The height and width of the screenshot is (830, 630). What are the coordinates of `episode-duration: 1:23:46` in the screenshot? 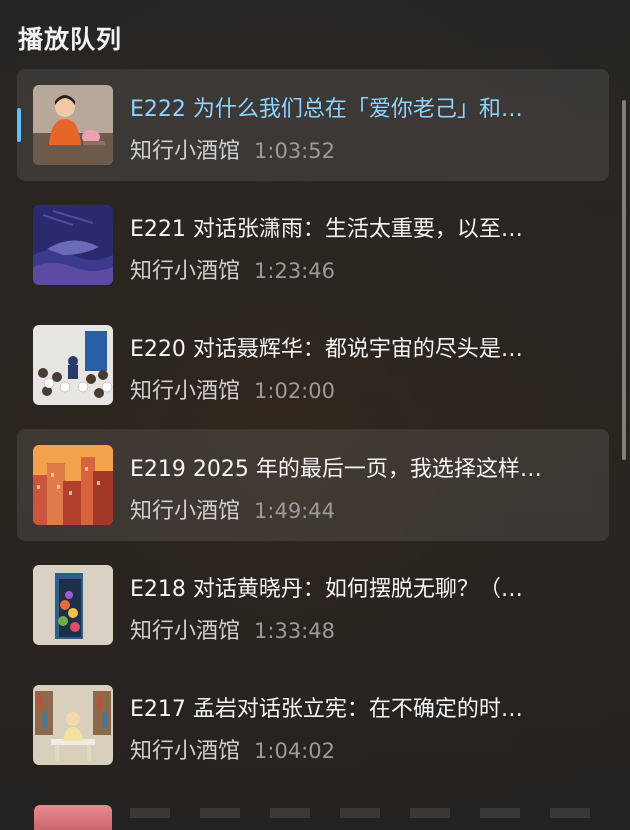 It's located at (294, 271).